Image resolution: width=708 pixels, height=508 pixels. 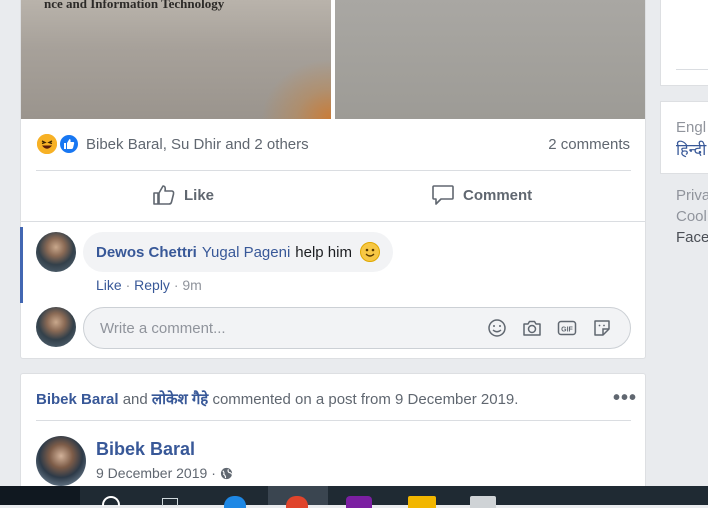 What do you see at coordinates (40, 495) in the screenshot?
I see `taskbar-start-area` at bounding box center [40, 495].